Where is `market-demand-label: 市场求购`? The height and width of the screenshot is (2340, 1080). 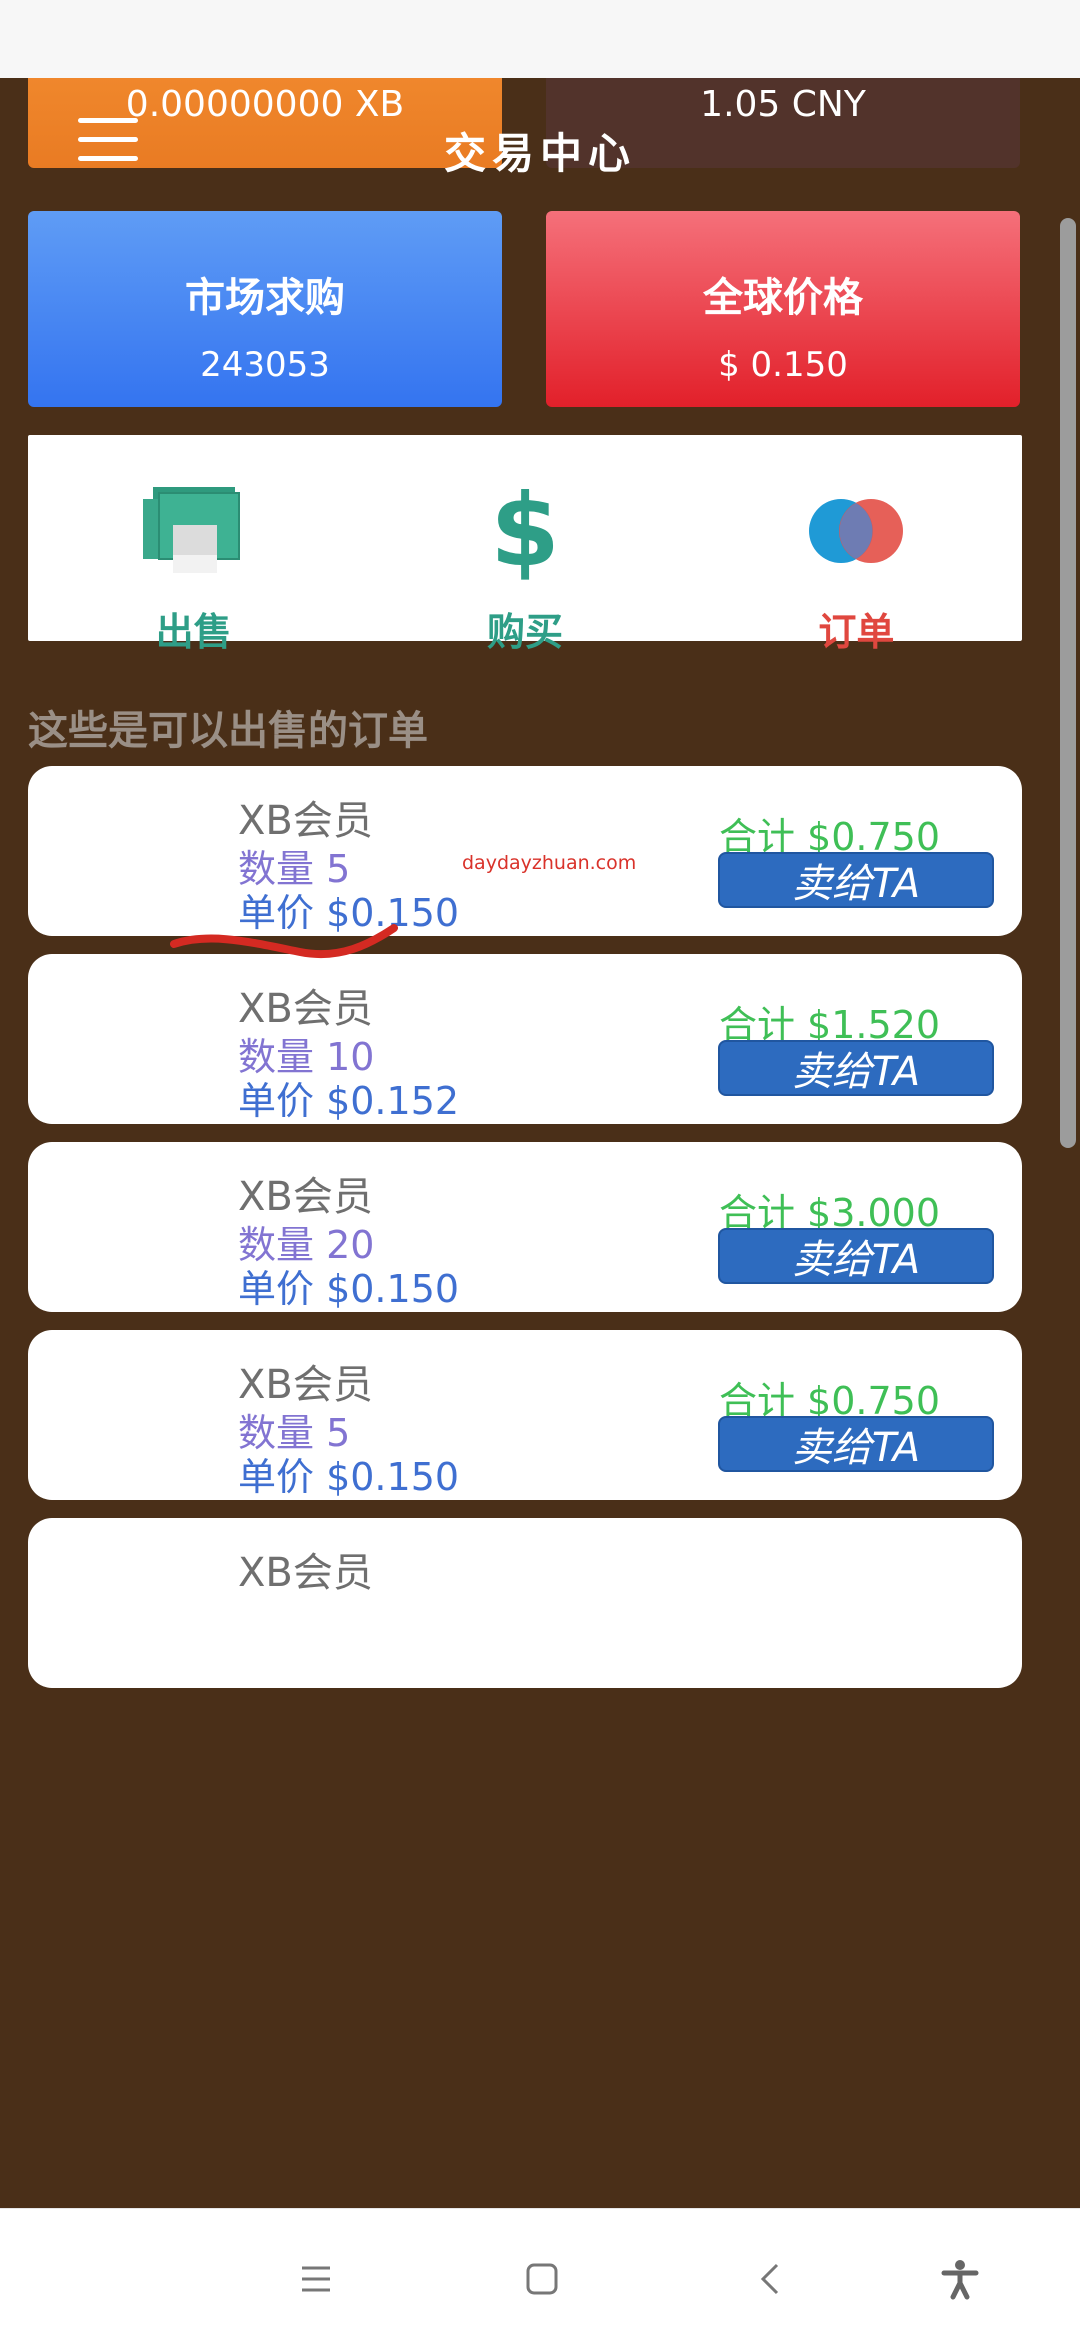 market-demand-label: 市场求购 is located at coordinates (265, 298).